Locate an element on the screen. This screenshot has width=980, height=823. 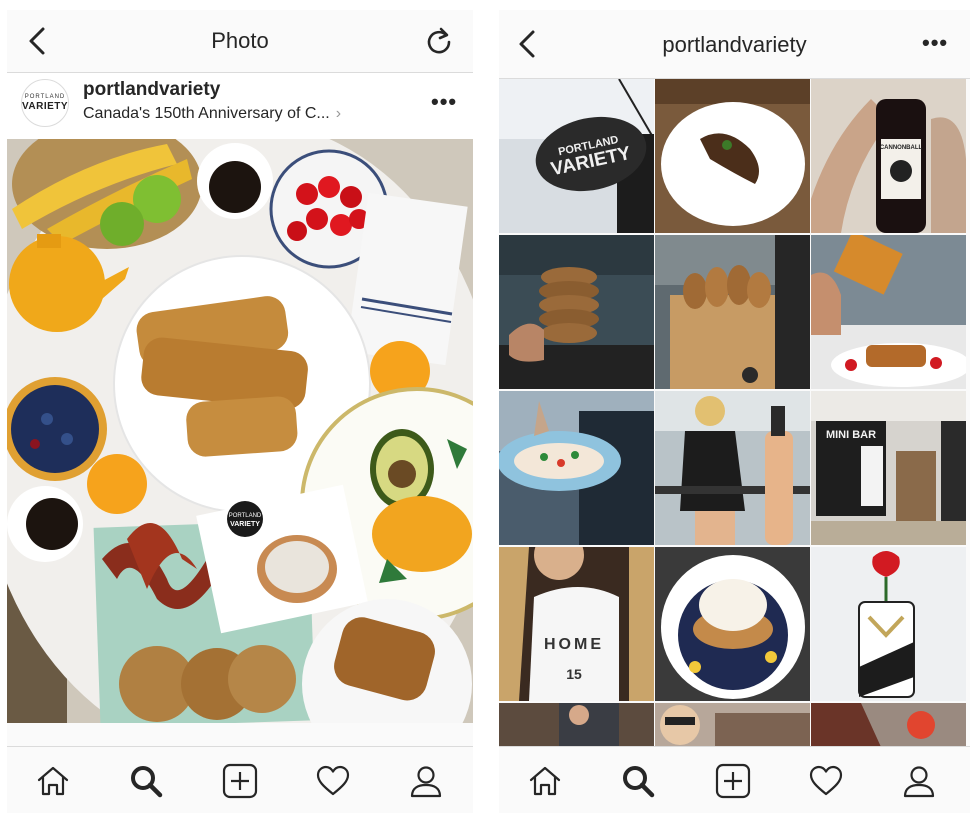
cookie-stack-photo is located at coordinates (576, 312).